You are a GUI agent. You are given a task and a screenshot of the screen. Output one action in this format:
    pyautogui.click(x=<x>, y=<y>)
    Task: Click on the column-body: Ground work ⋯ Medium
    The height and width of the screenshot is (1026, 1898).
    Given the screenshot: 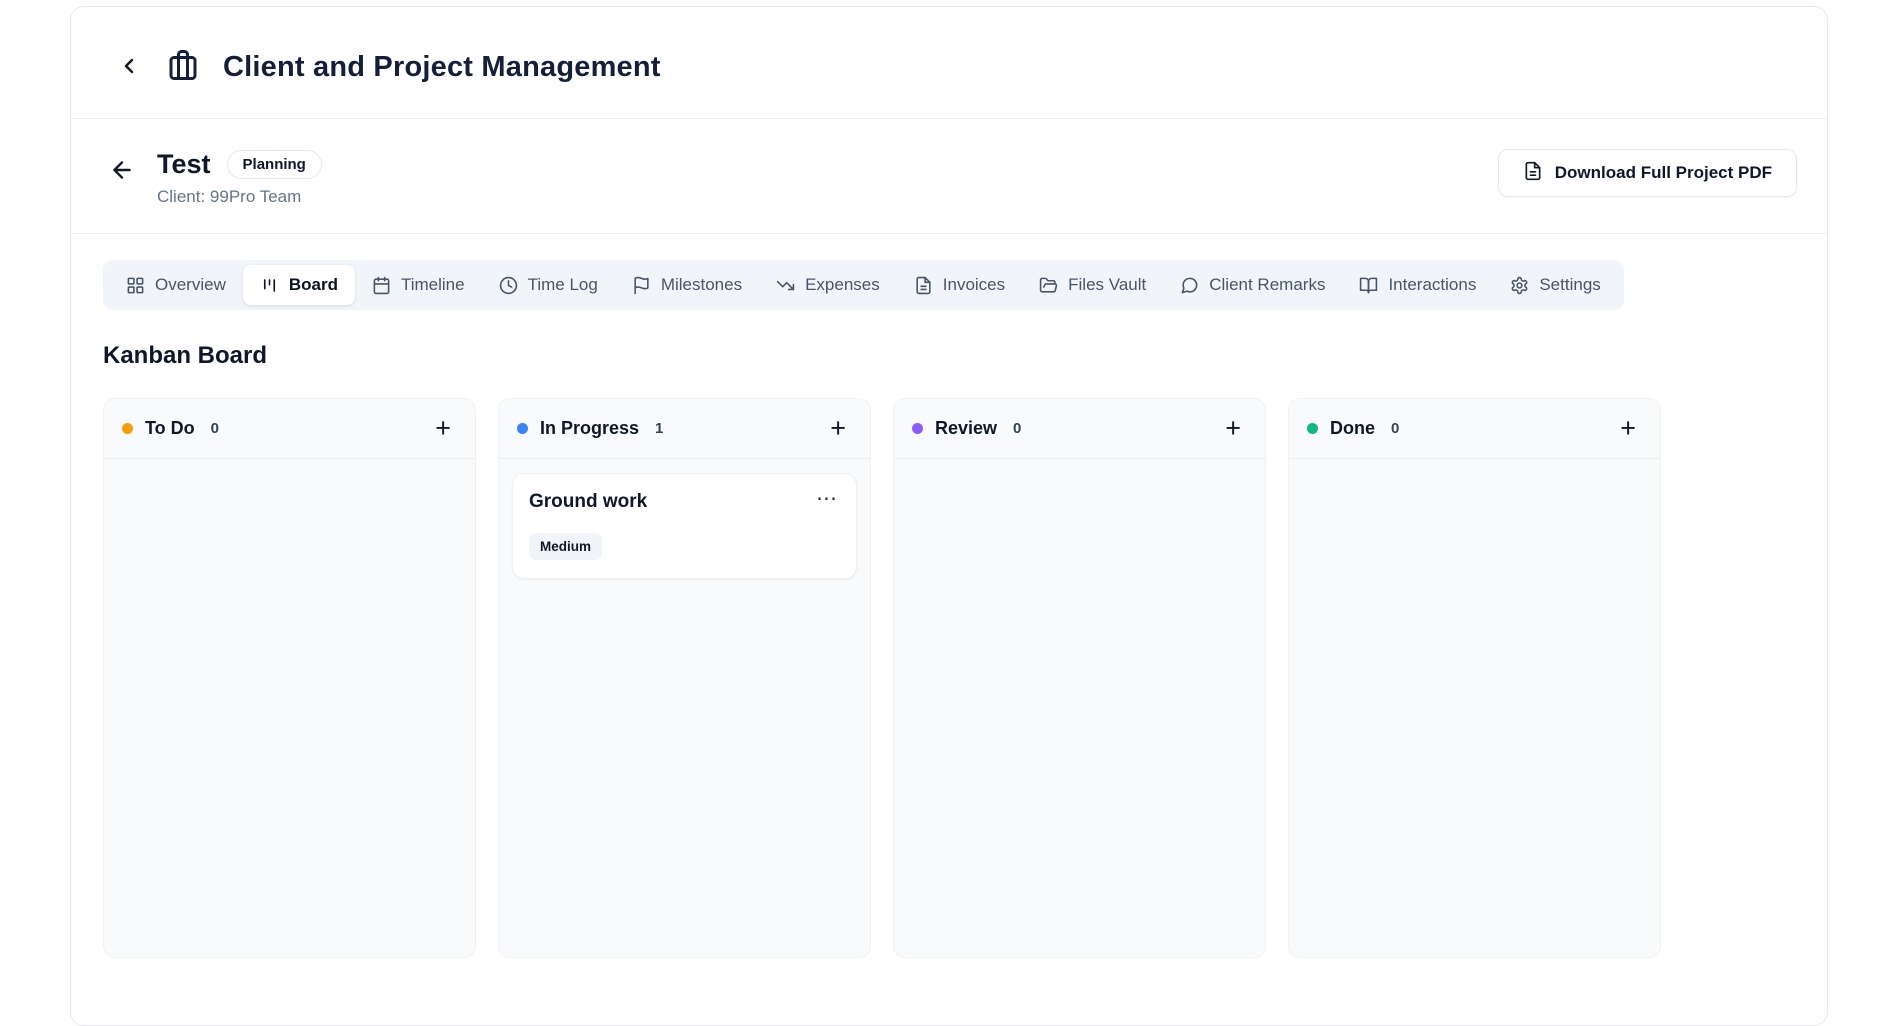 What is the action you would take?
    pyautogui.click(x=684, y=526)
    